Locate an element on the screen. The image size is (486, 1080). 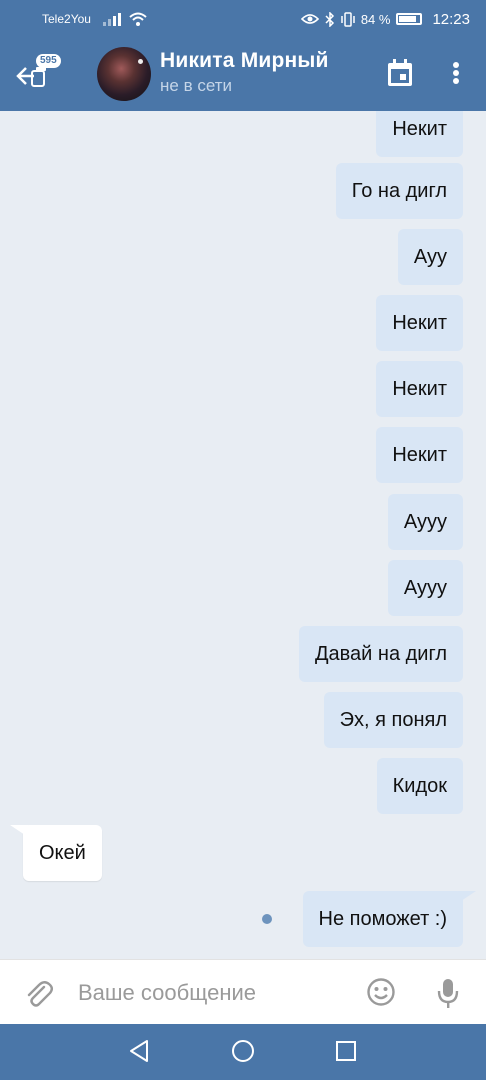
contact-name: Никита Мирный is located at coordinates (244, 60).